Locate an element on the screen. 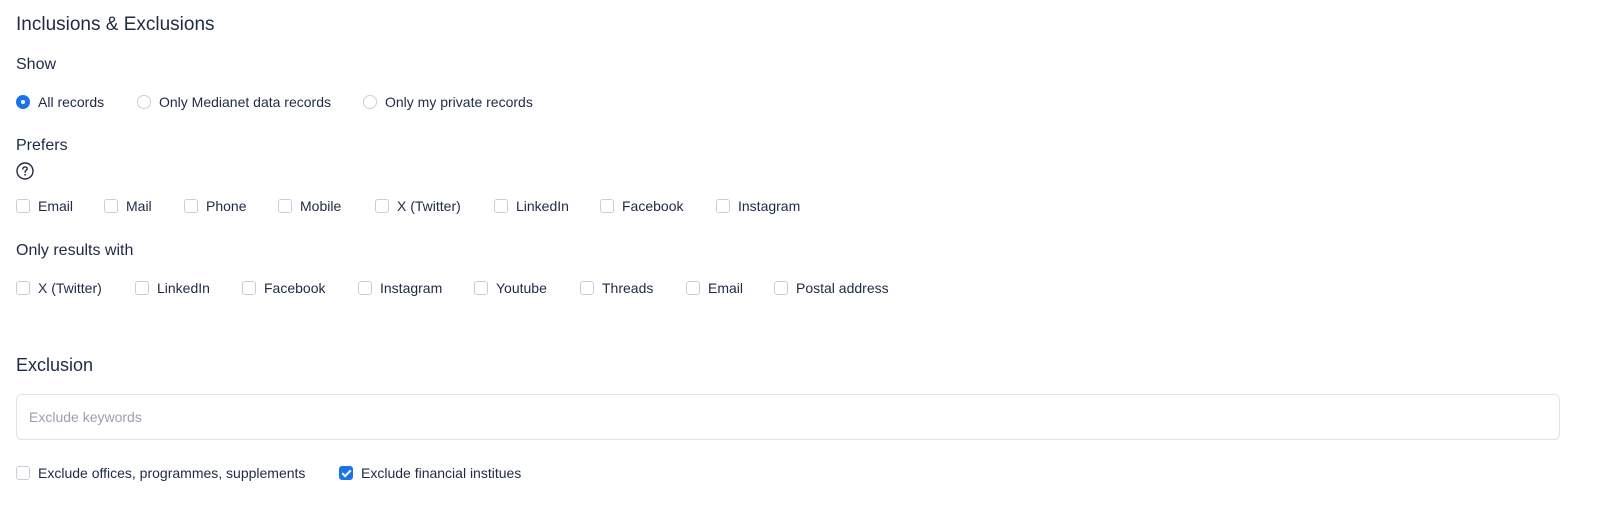  only-email-checkbox: Email is located at coordinates (714, 288).